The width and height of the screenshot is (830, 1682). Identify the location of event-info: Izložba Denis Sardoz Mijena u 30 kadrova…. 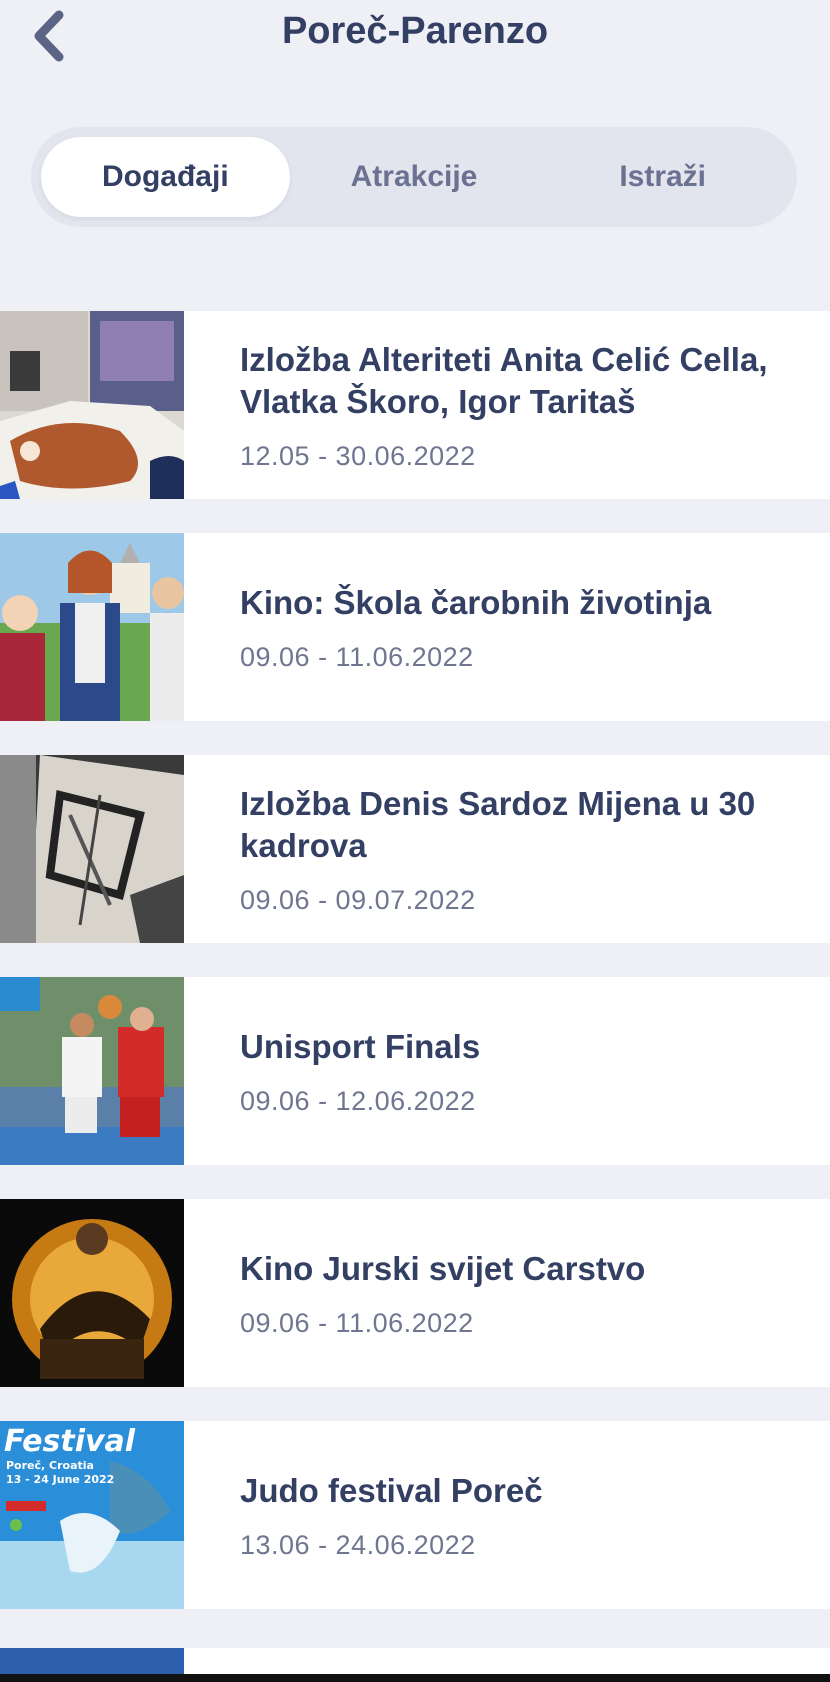
(507, 849).